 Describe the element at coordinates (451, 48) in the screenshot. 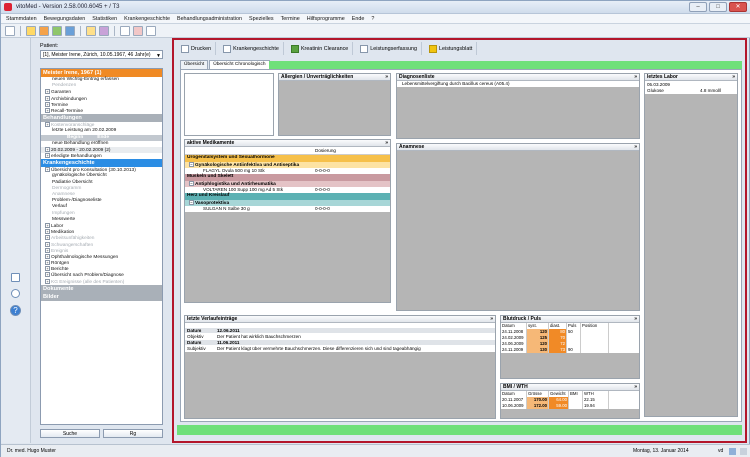

I see `leistungsblatt-action: Leistungsblatt` at that location.